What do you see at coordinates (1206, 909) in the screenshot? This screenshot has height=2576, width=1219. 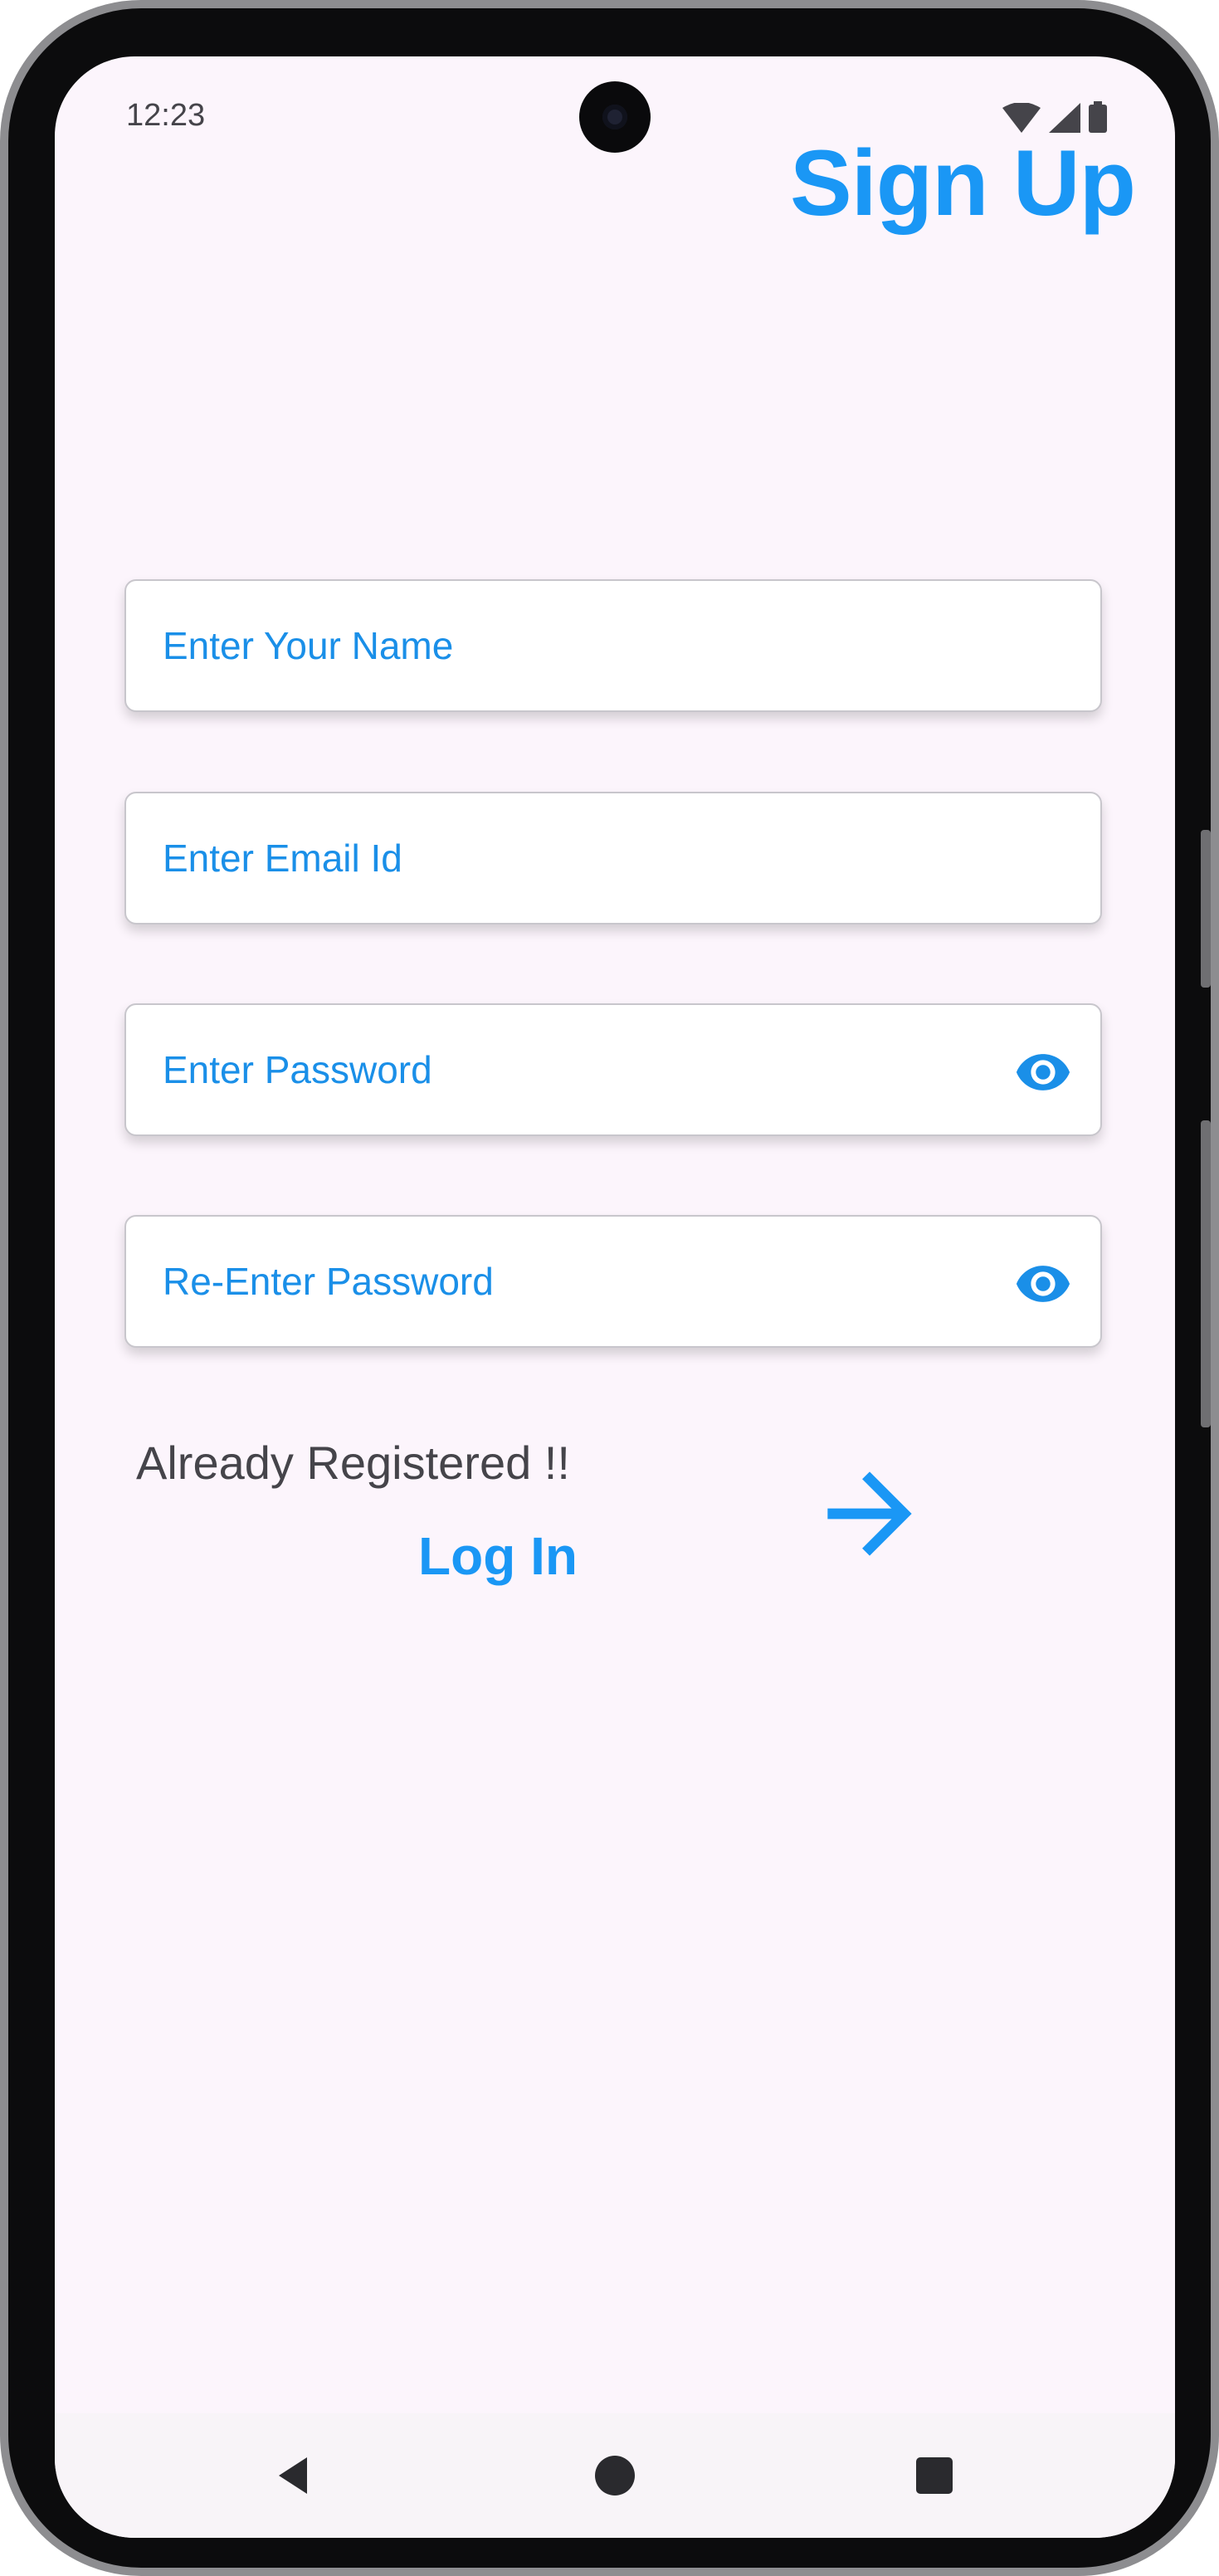 I see `power-button` at bounding box center [1206, 909].